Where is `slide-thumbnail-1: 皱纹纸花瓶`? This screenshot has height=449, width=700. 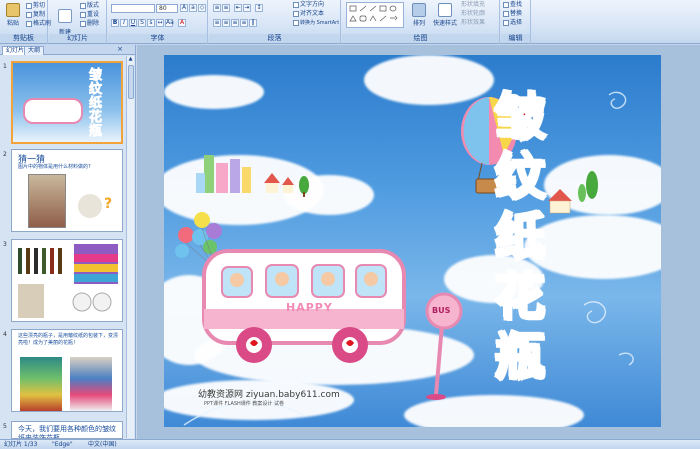
slide-thumbnail-1: 皱纹纸花瓶 is located at coordinates (67, 102).